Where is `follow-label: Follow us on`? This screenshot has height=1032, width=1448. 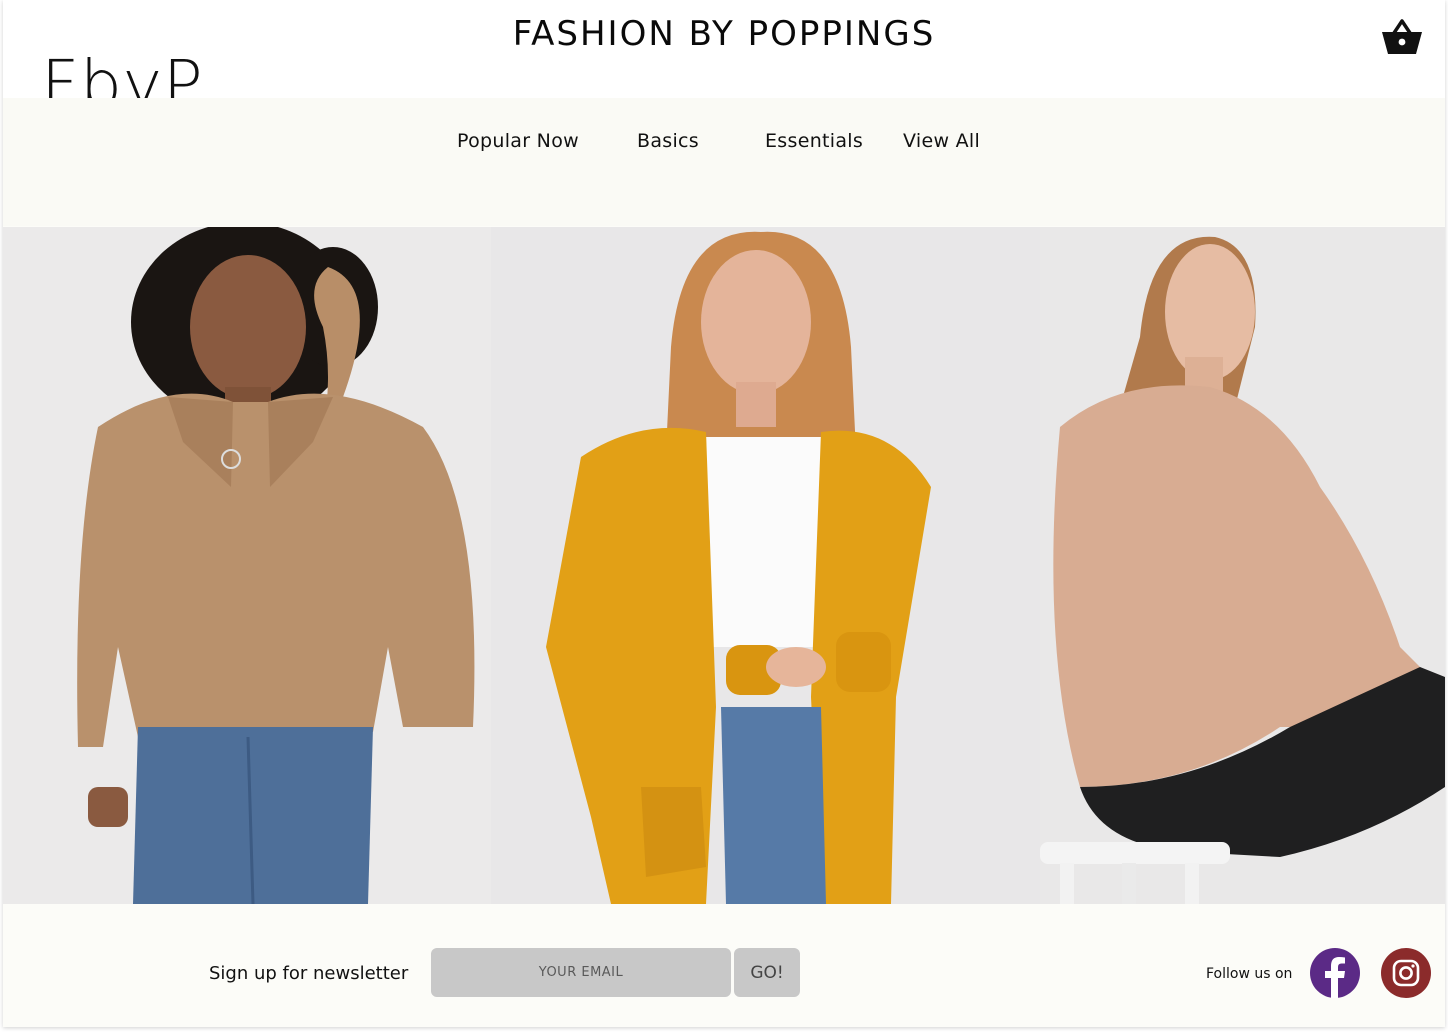
follow-label: Follow us on is located at coordinates (1249, 974).